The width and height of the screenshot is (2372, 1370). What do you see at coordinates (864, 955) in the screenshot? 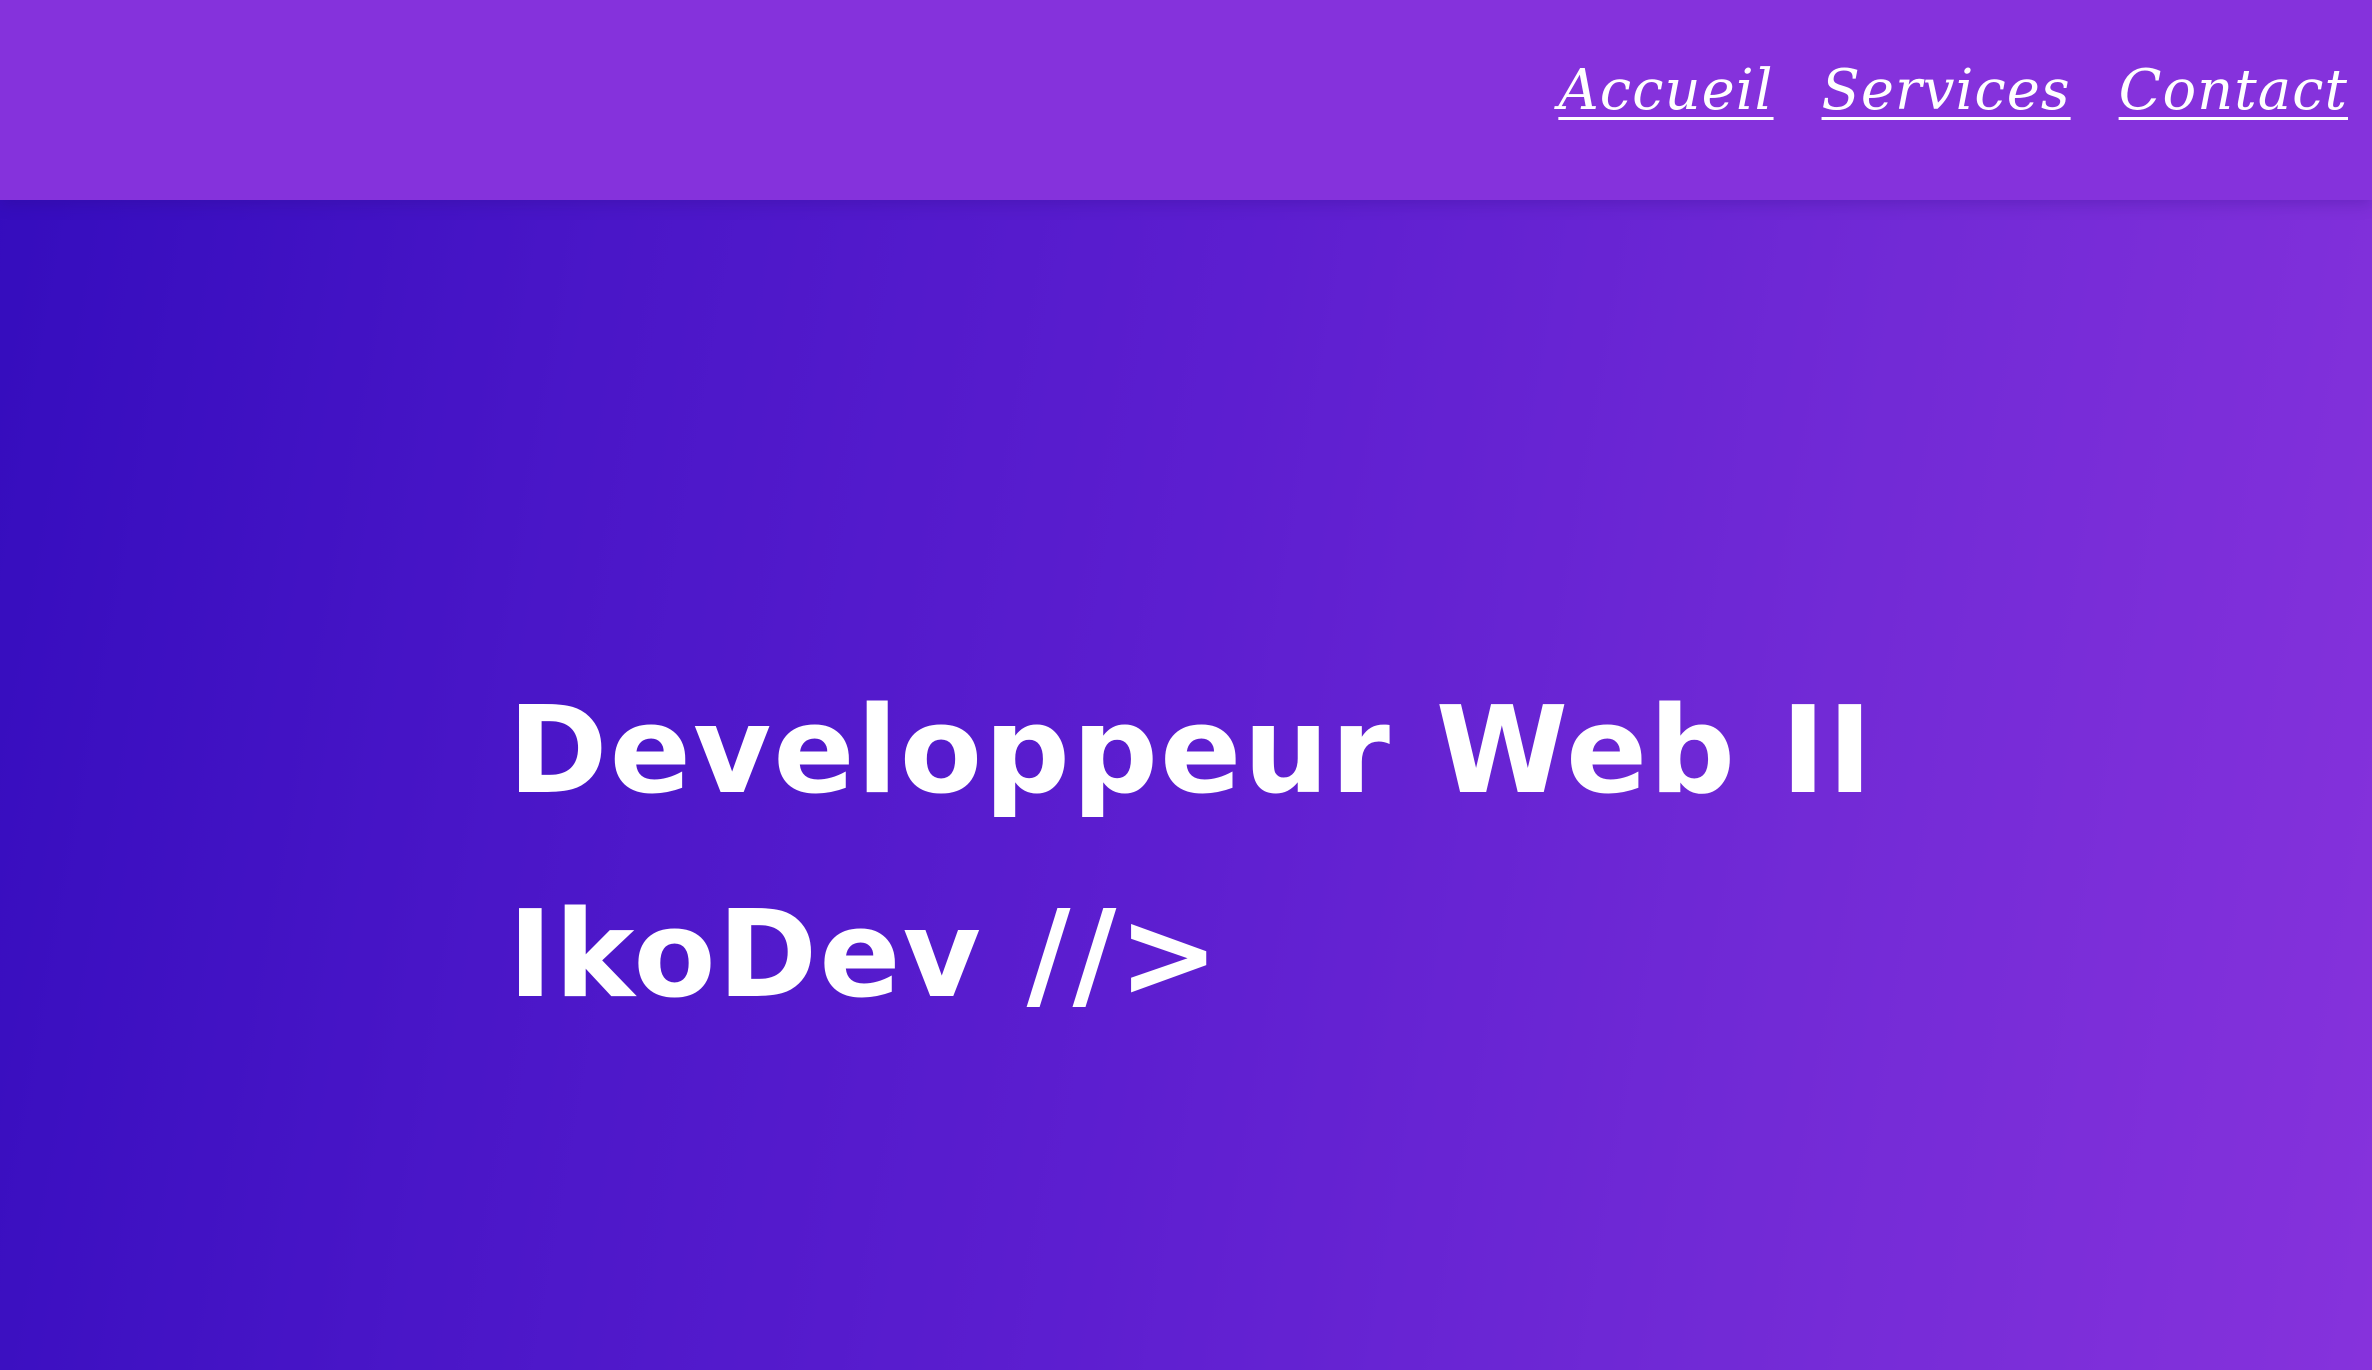
I see `hero-title-line-2: IkoDev //>` at bounding box center [864, 955].